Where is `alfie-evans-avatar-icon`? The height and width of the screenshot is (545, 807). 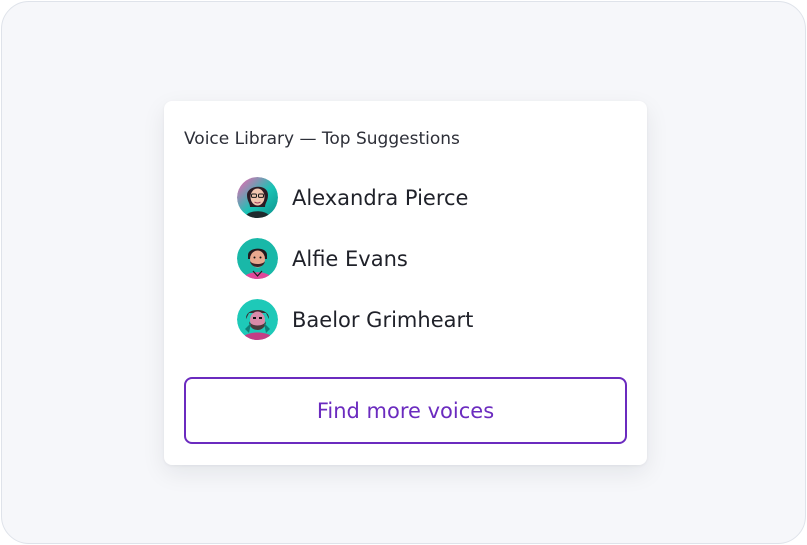
alfie-evans-avatar-icon is located at coordinates (257, 258).